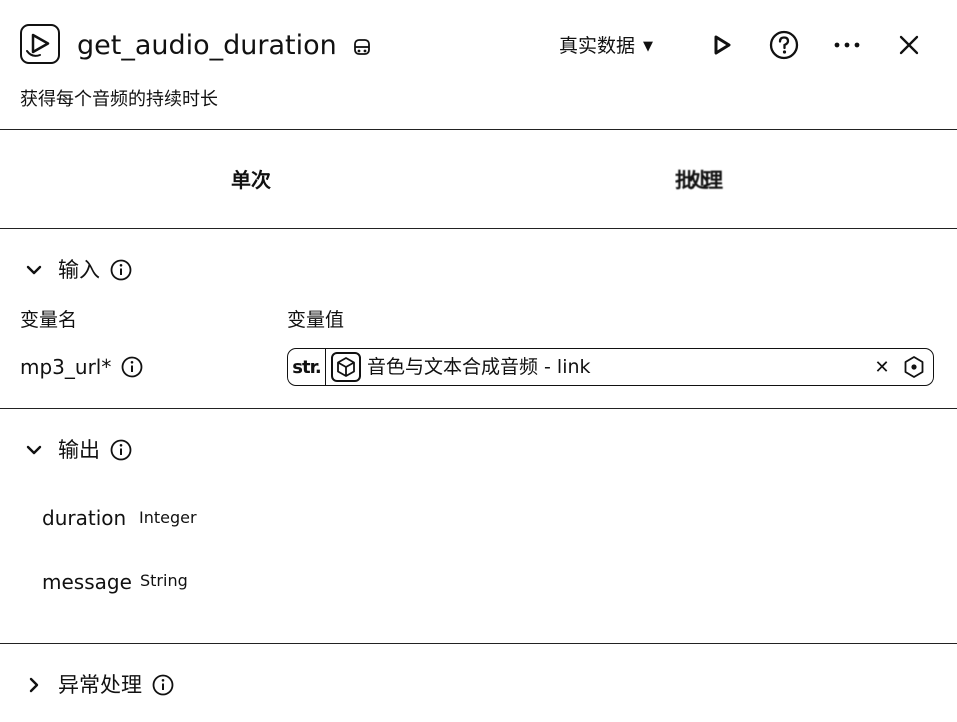 This screenshot has width=957, height=722. What do you see at coordinates (79, 270) in the screenshot?
I see `input-section-title: 输入` at bounding box center [79, 270].